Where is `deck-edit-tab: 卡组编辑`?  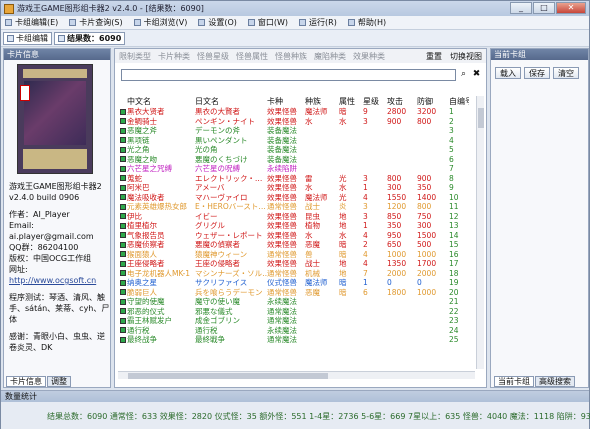
deck-edit-tab: 卡组编辑 is located at coordinates (27, 38).